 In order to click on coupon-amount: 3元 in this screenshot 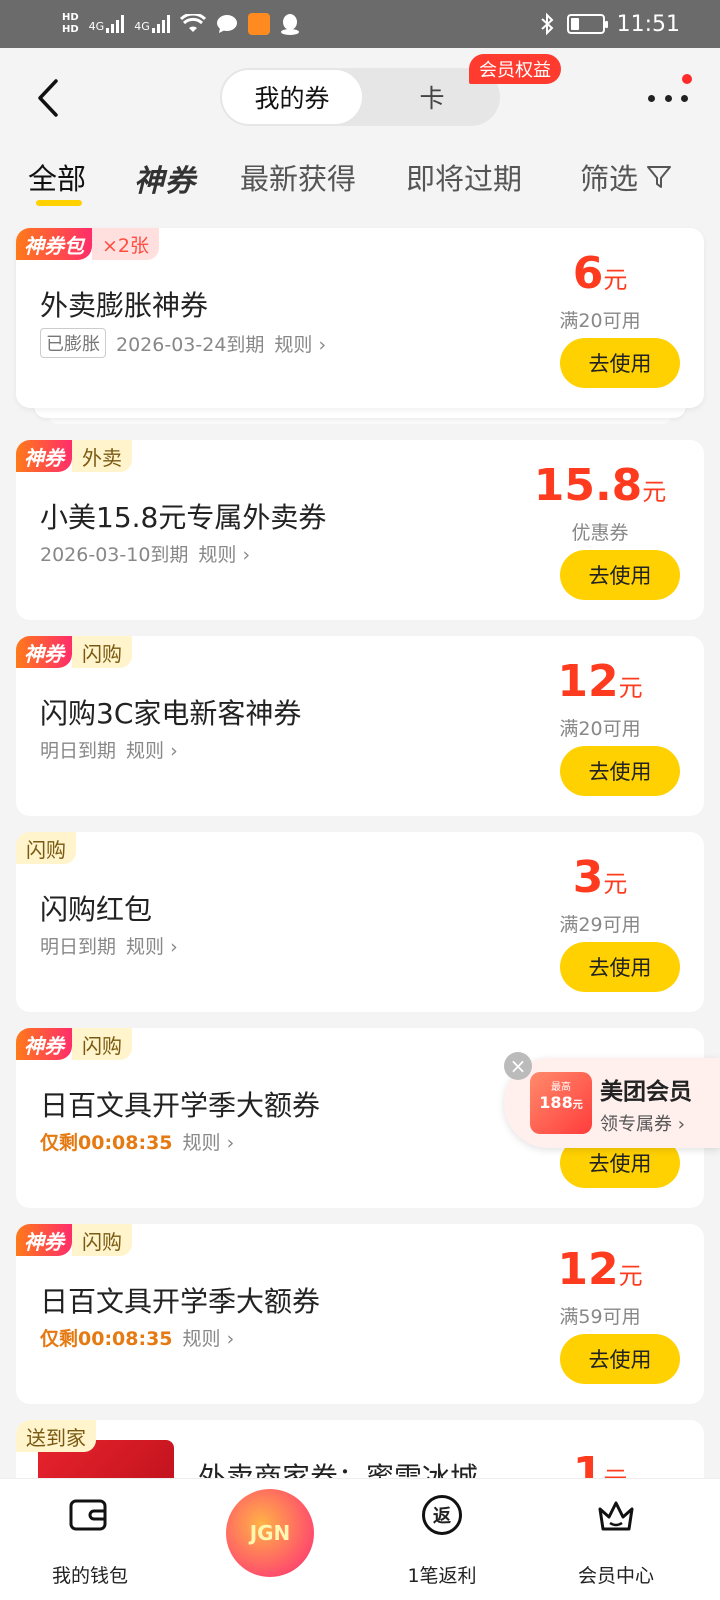, I will do `click(600, 877)`.